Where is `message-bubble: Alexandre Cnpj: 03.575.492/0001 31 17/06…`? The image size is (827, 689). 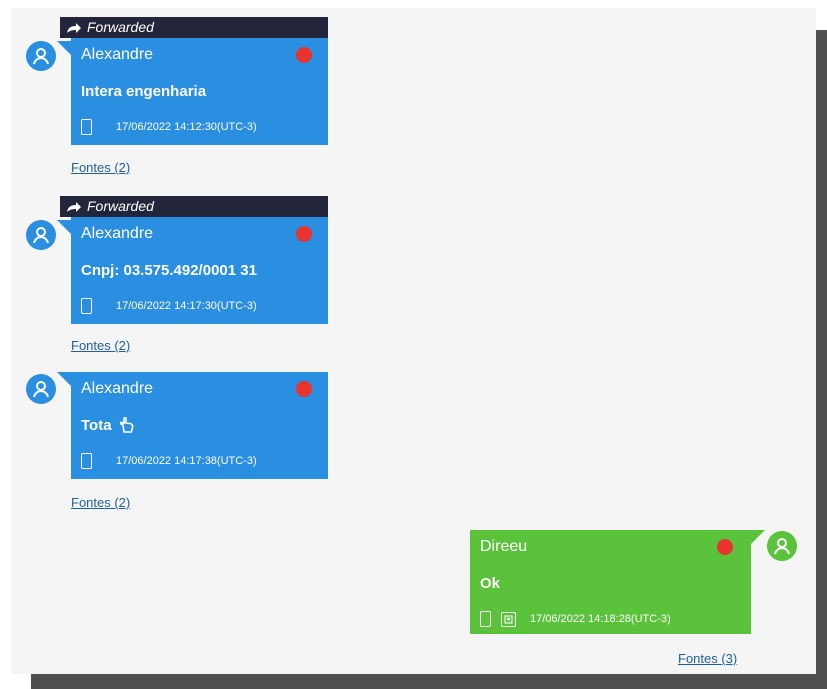 message-bubble: Alexandre Cnpj: 03.575.492/0001 31 17/06… is located at coordinates (199, 270).